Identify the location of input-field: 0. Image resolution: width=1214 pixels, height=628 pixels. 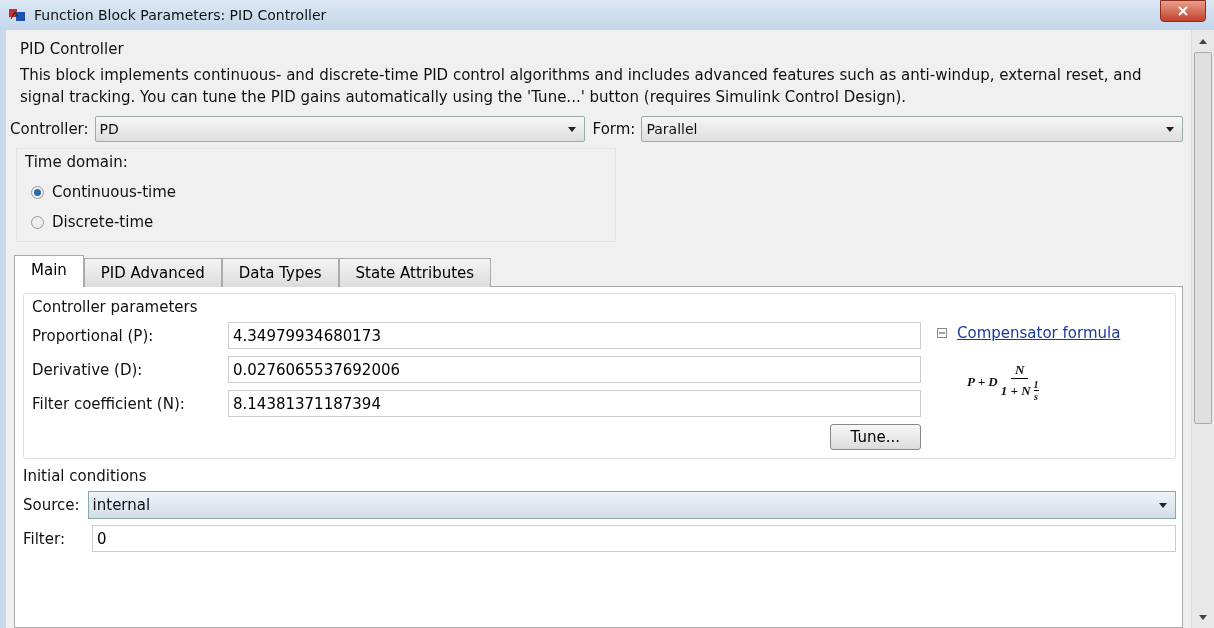
(633, 538).